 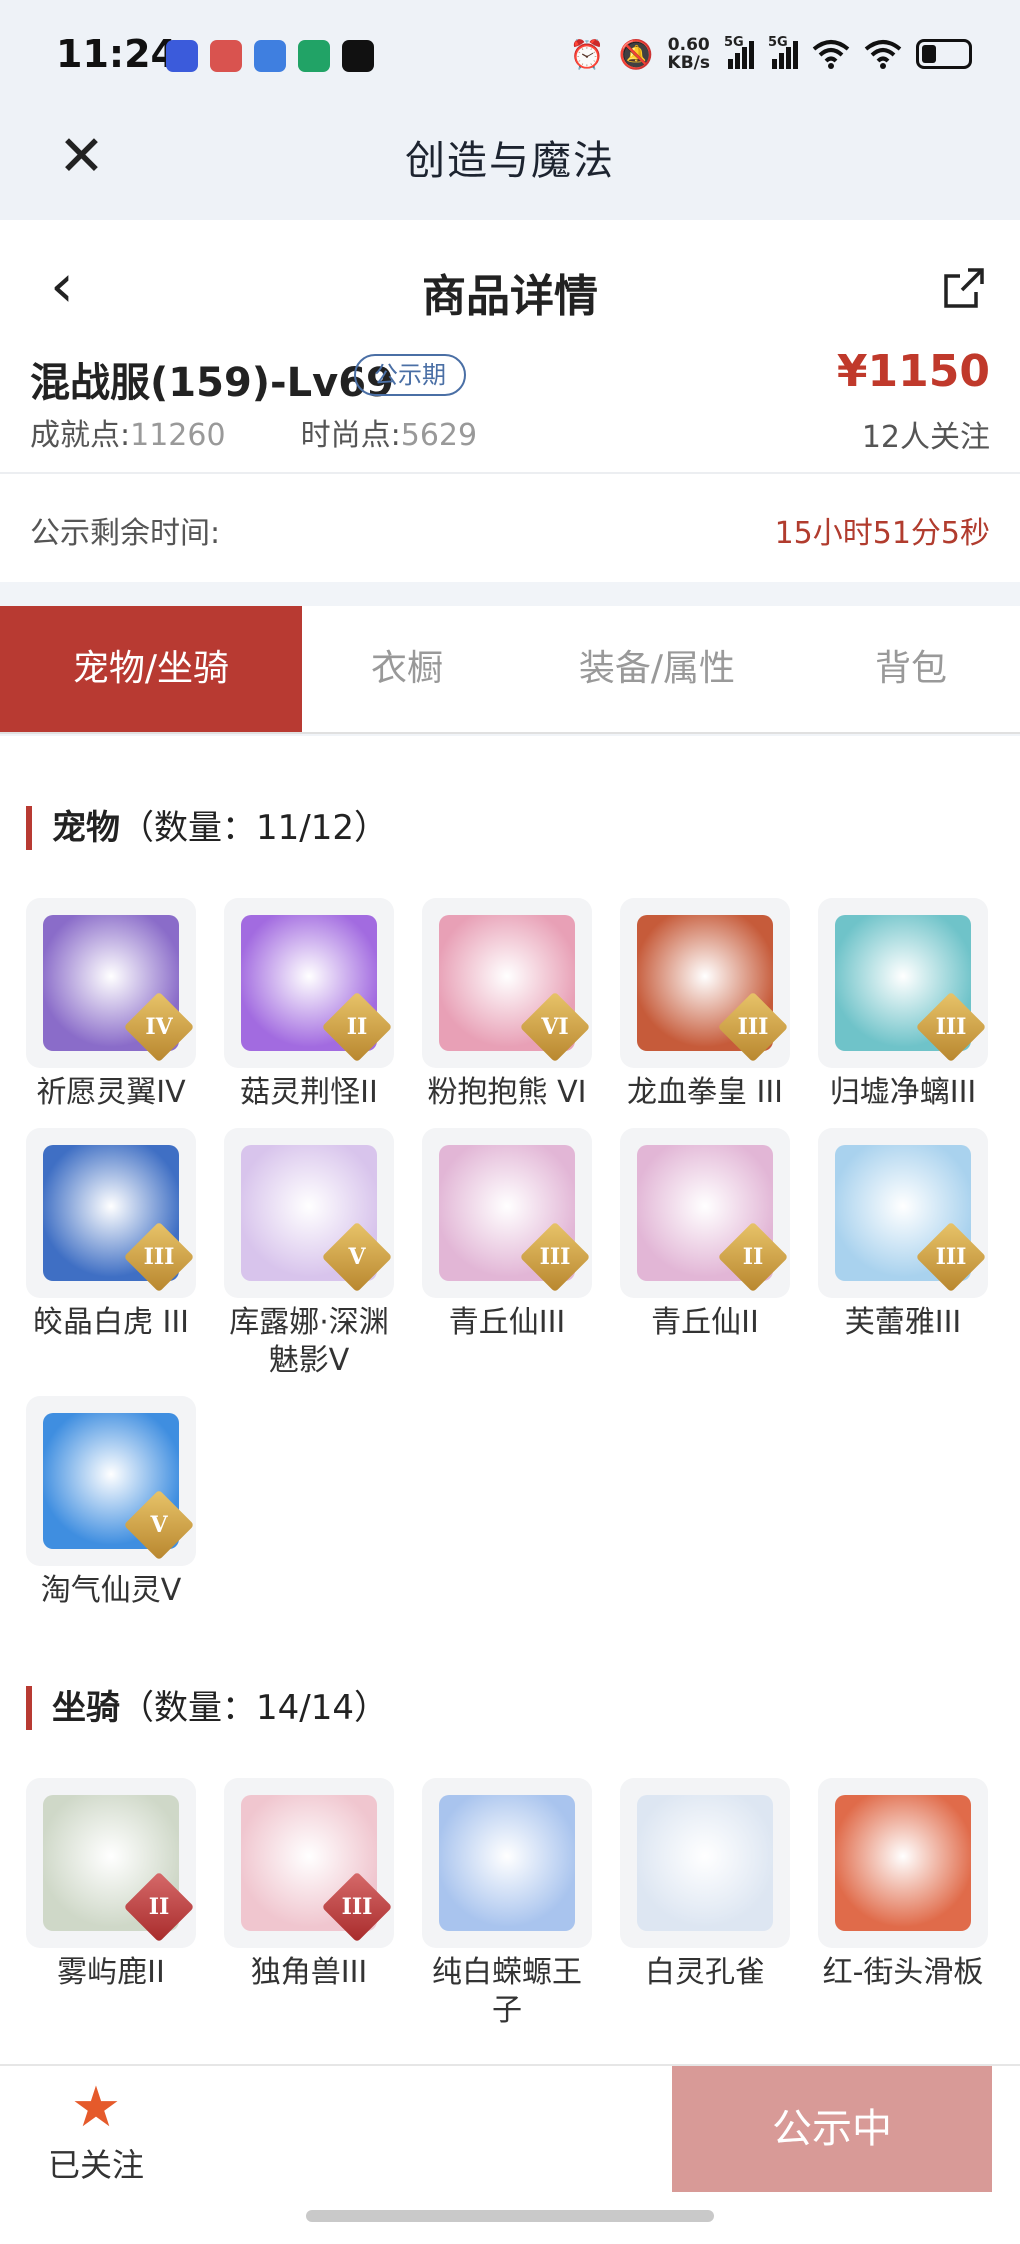 What do you see at coordinates (309, 1972) in the screenshot?
I see `mount-name: 独角兽III` at bounding box center [309, 1972].